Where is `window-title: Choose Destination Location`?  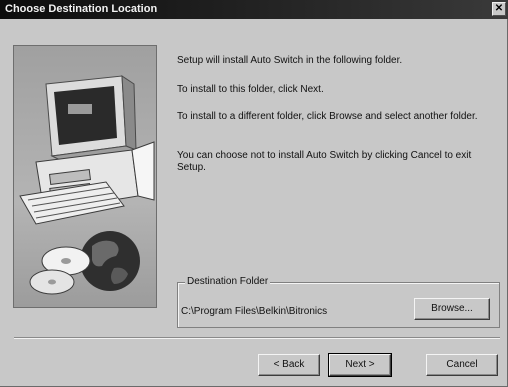
window-title: Choose Destination Location is located at coordinates (81, 9).